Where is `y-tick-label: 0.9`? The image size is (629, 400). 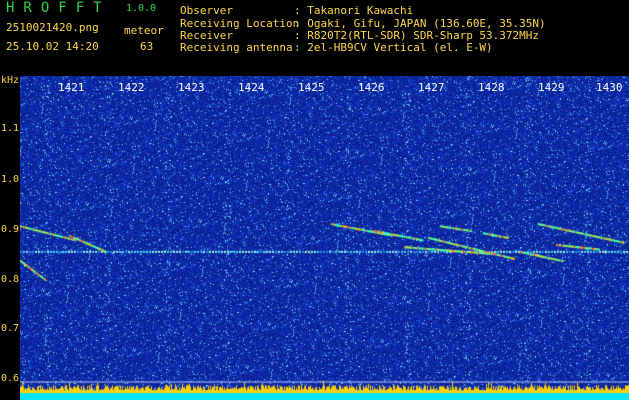
y-tick-label: 0.9 is located at coordinates (10, 229).